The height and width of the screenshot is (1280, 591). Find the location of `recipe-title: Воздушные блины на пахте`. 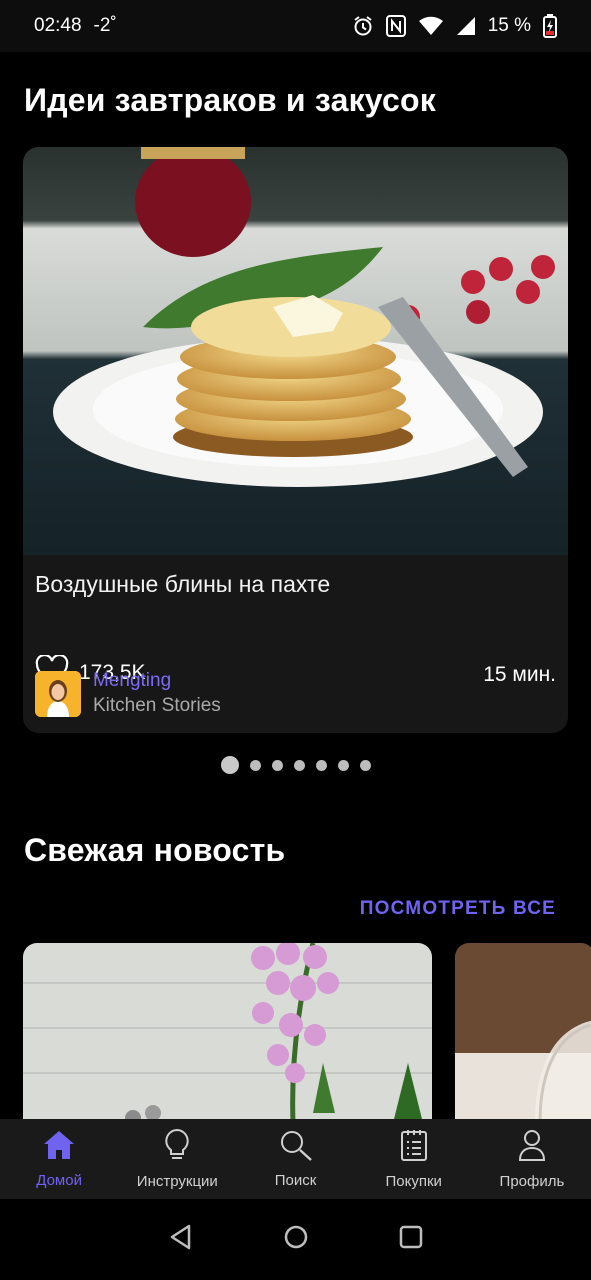

recipe-title: Воздушные блины на пахте is located at coordinates (182, 584).